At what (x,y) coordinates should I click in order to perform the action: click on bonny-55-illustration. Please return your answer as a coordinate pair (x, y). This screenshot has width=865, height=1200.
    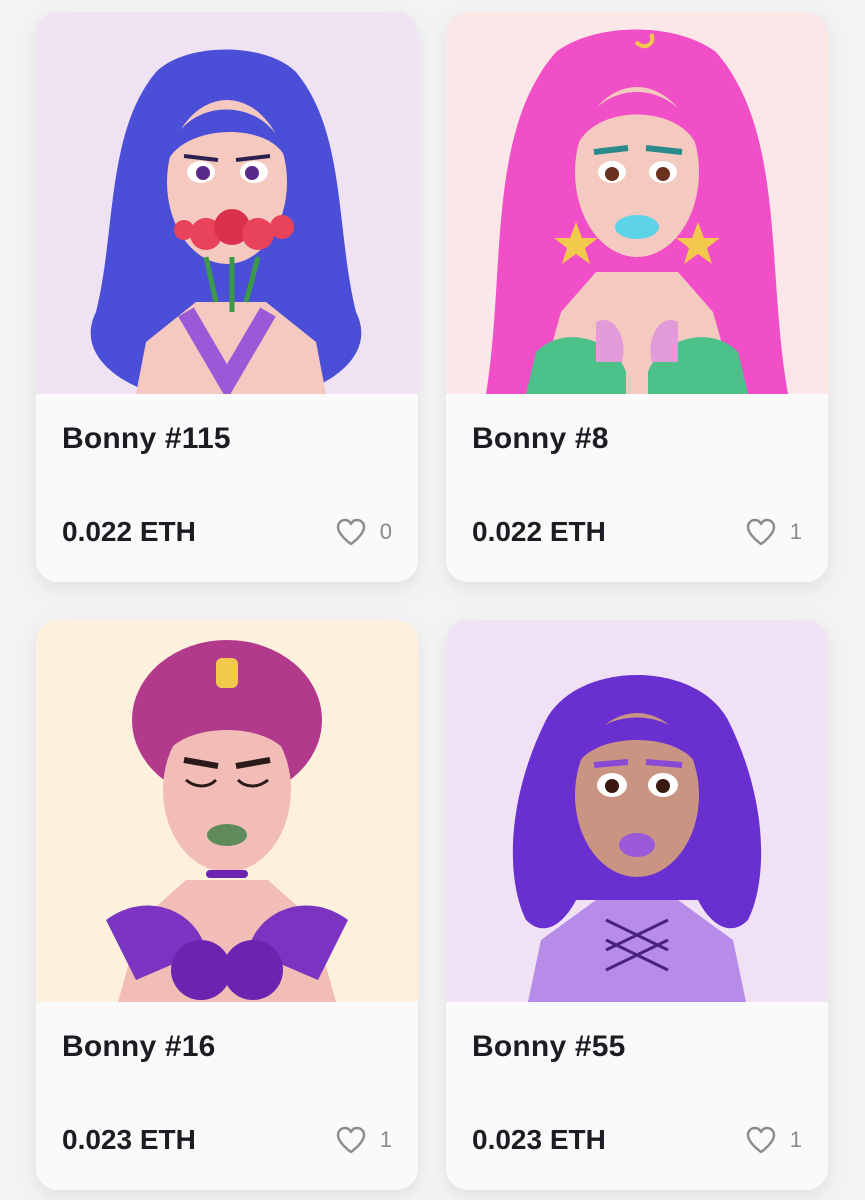
    Looking at the image, I should click on (637, 811).